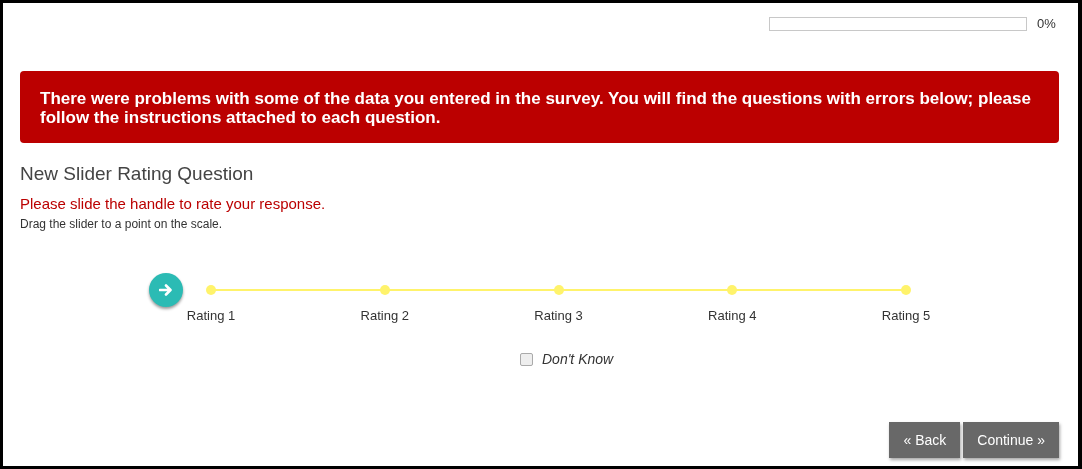 This screenshot has height=469, width=1082. I want to click on checkbox-label: Don't Know, so click(578, 359).